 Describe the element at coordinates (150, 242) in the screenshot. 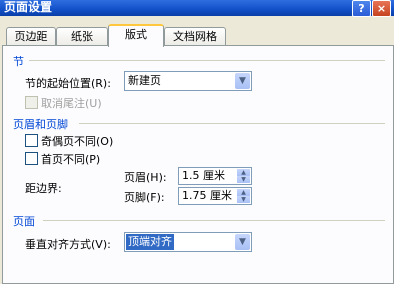

I see `vertical-alignment-value: 顶端对齐` at that location.